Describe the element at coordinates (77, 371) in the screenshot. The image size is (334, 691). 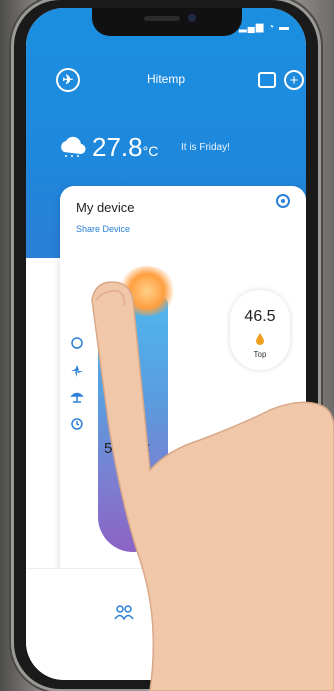
I see `fan-icon` at that location.